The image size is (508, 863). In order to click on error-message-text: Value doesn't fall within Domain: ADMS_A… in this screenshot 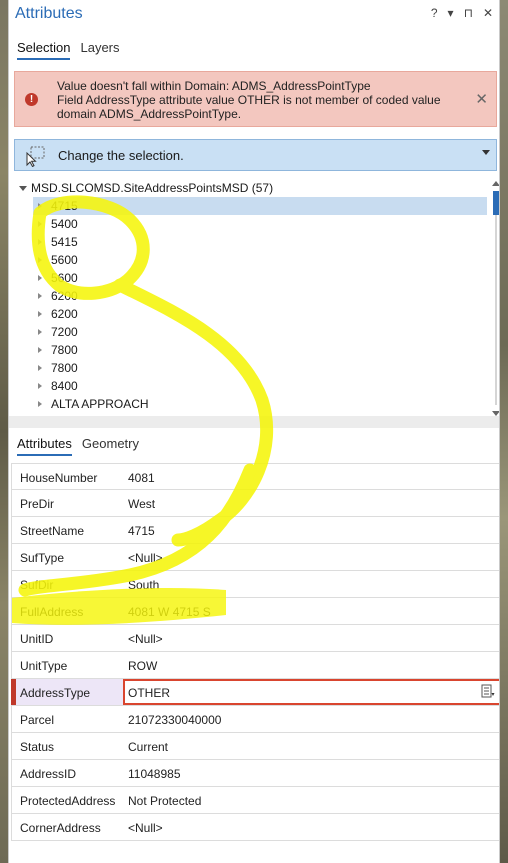, I will do `click(249, 100)`.